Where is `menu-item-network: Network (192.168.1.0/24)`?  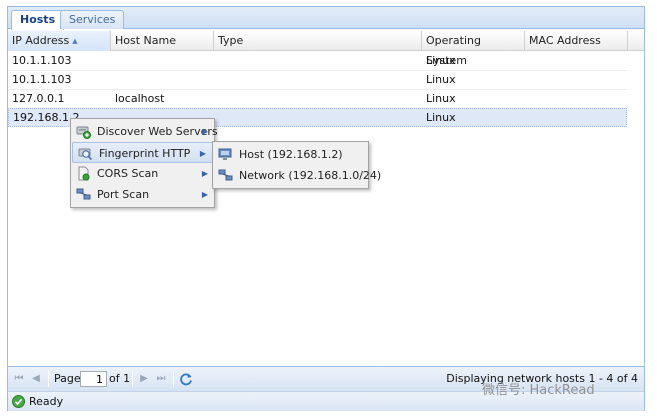
menu-item-network: Network (192.168.1.0/24) is located at coordinates (297, 175).